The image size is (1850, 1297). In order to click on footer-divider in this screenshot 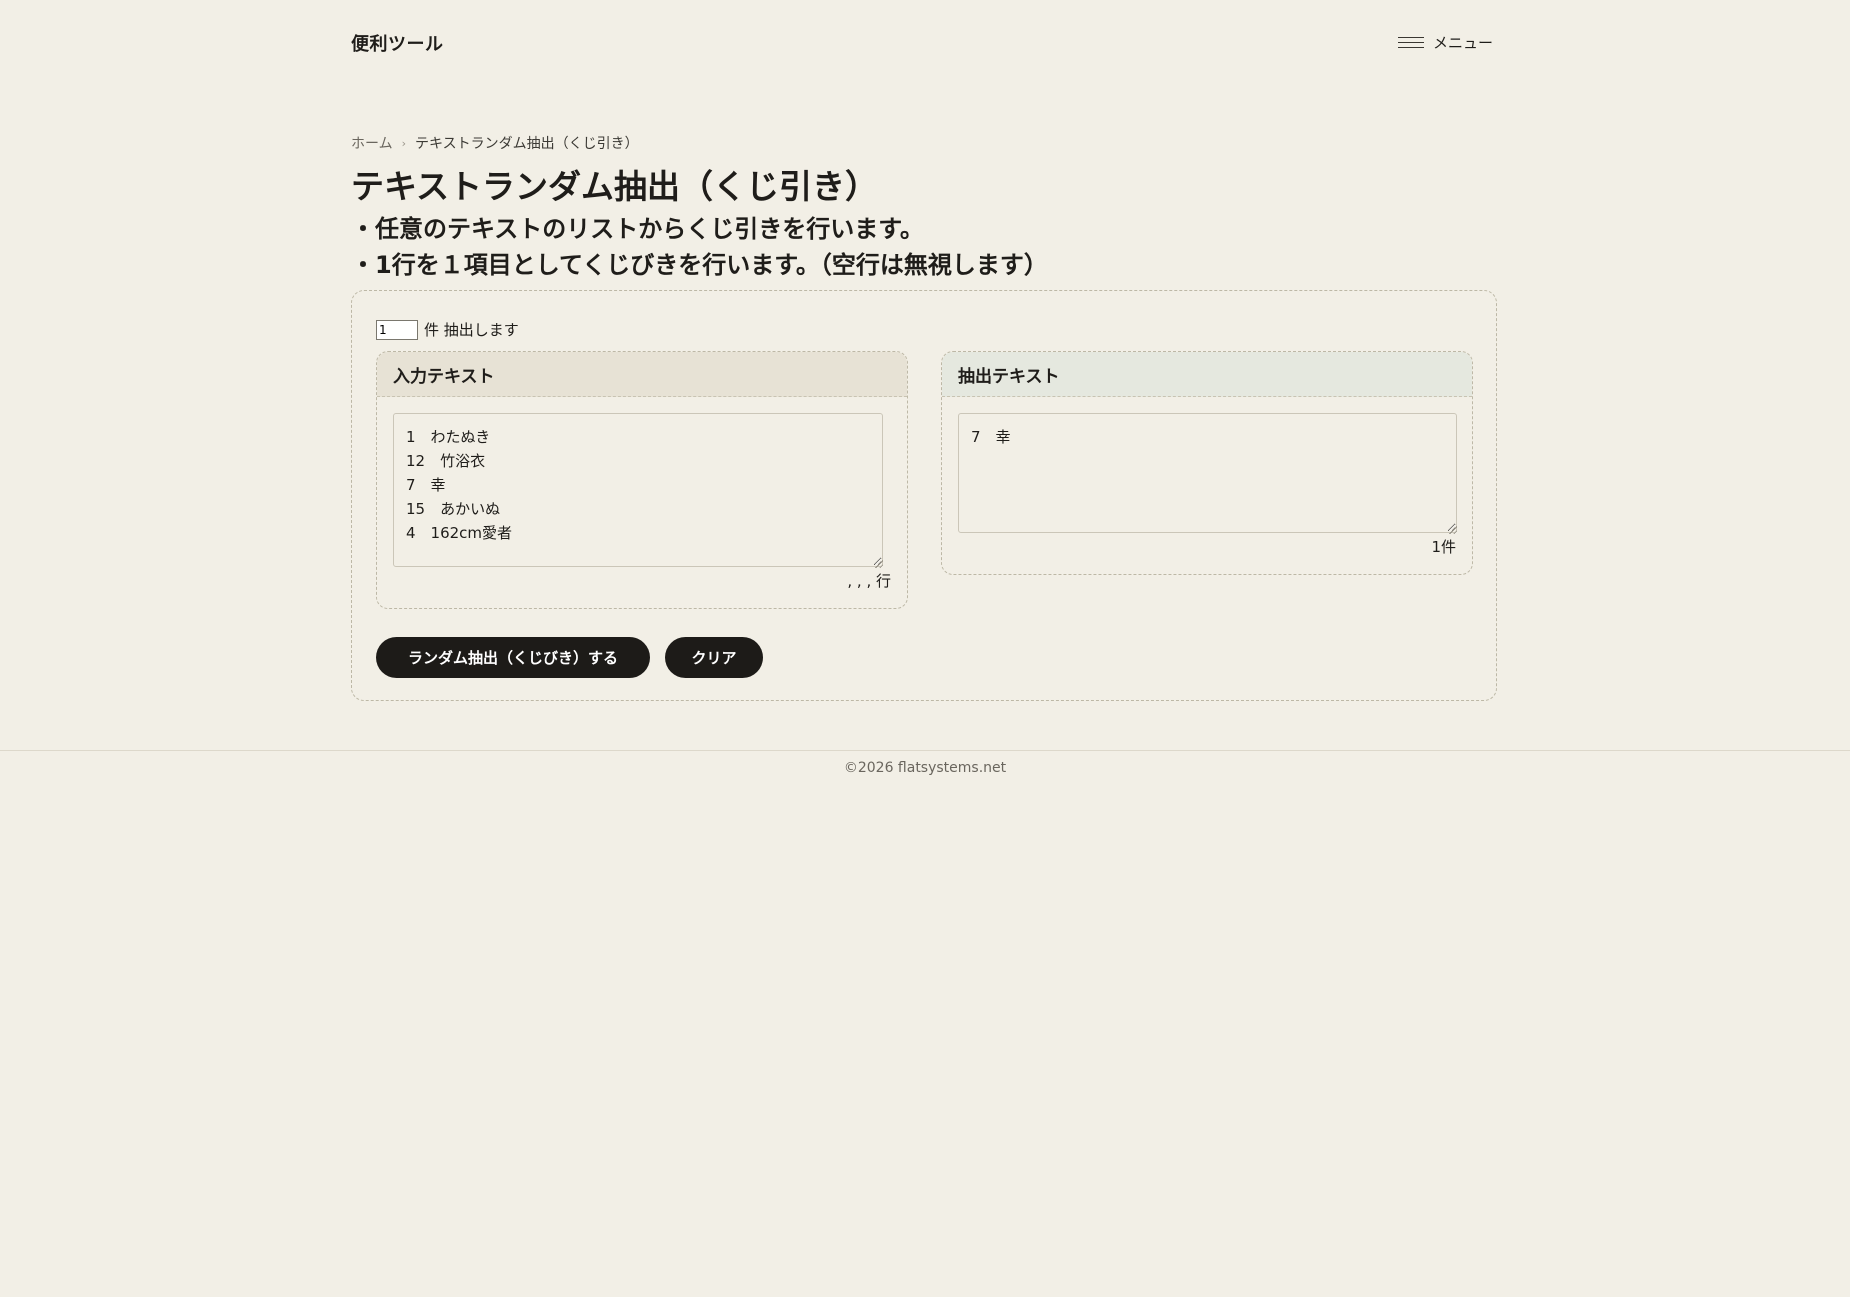, I will do `click(925, 750)`.